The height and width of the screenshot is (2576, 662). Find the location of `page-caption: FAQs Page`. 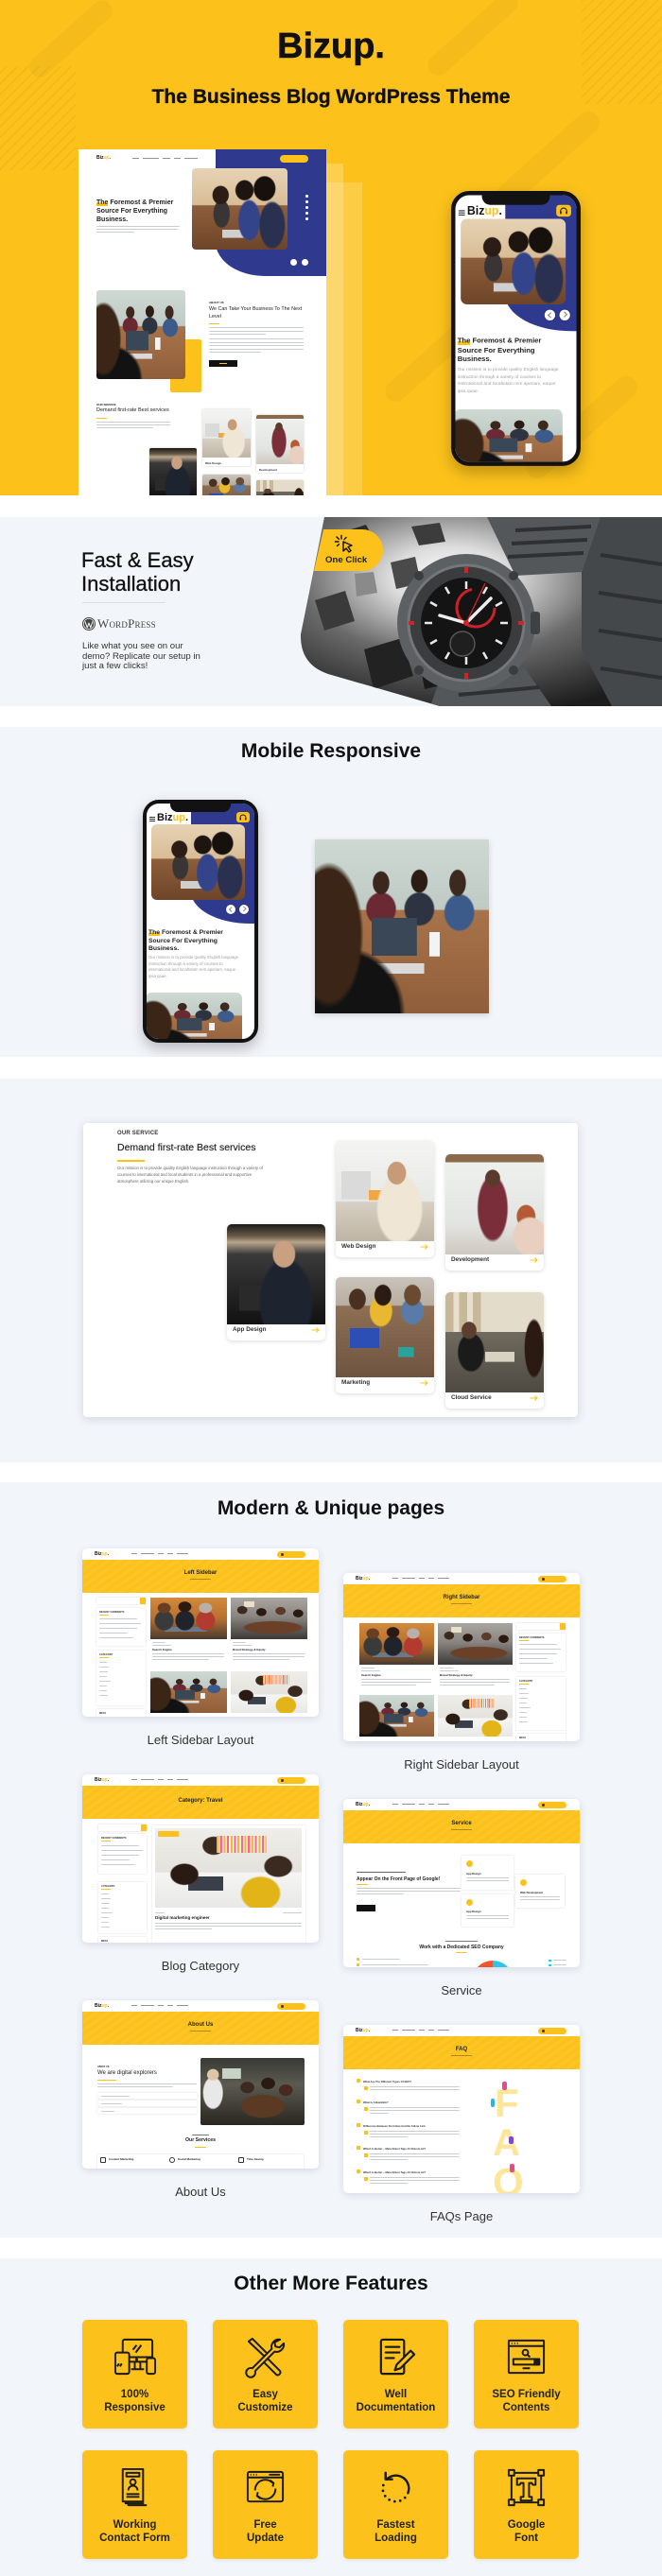

page-caption: FAQs Page is located at coordinates (462, 2216).